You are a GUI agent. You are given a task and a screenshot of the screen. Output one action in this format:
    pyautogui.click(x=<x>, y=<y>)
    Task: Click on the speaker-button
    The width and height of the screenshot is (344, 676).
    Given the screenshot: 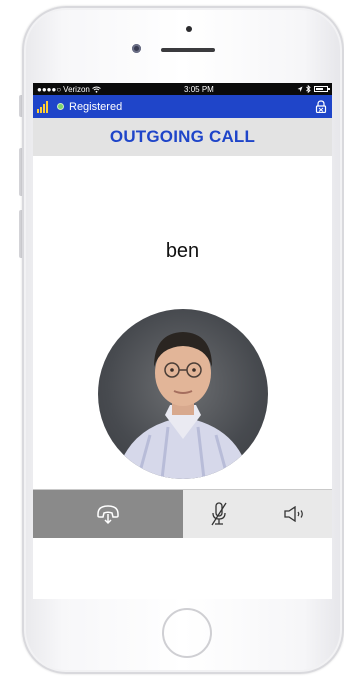 What is the action you would take?
    pyautogui.click(x=294, y=514)
    